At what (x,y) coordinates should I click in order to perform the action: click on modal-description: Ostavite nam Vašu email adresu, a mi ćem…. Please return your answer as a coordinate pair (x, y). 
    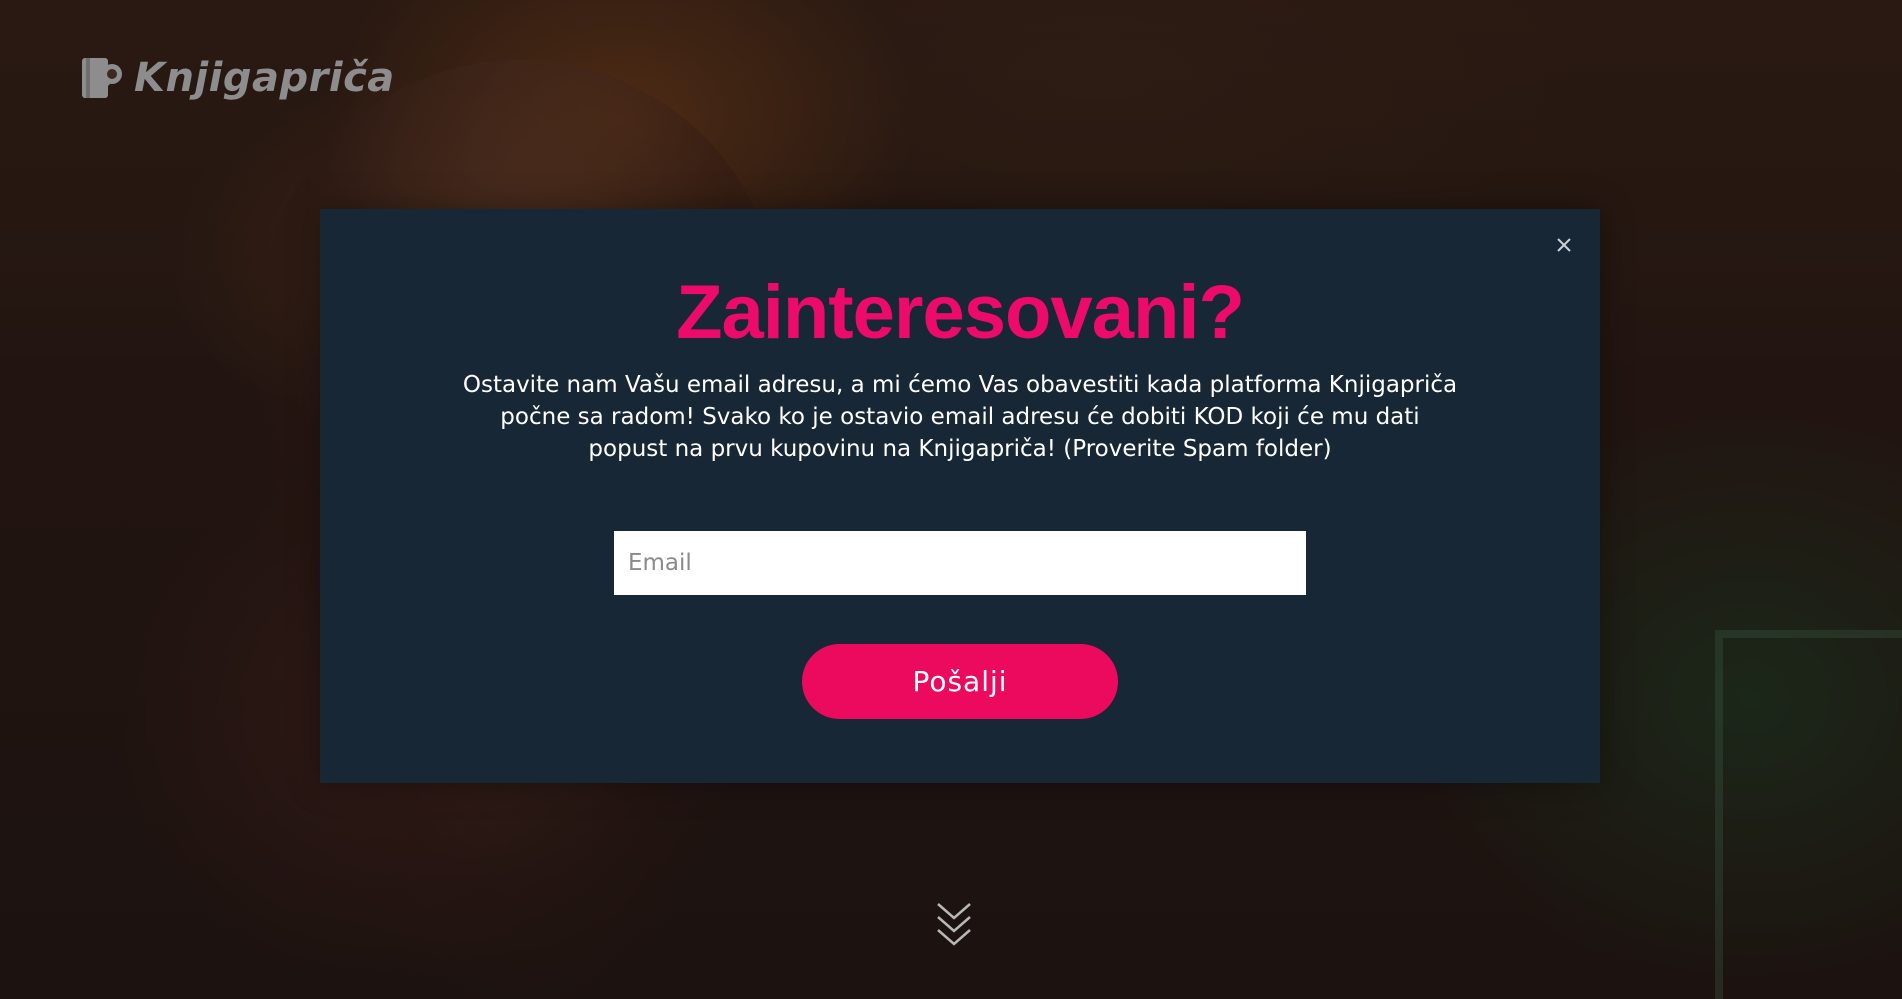
    Looking at the image, I should click on (960, 417).